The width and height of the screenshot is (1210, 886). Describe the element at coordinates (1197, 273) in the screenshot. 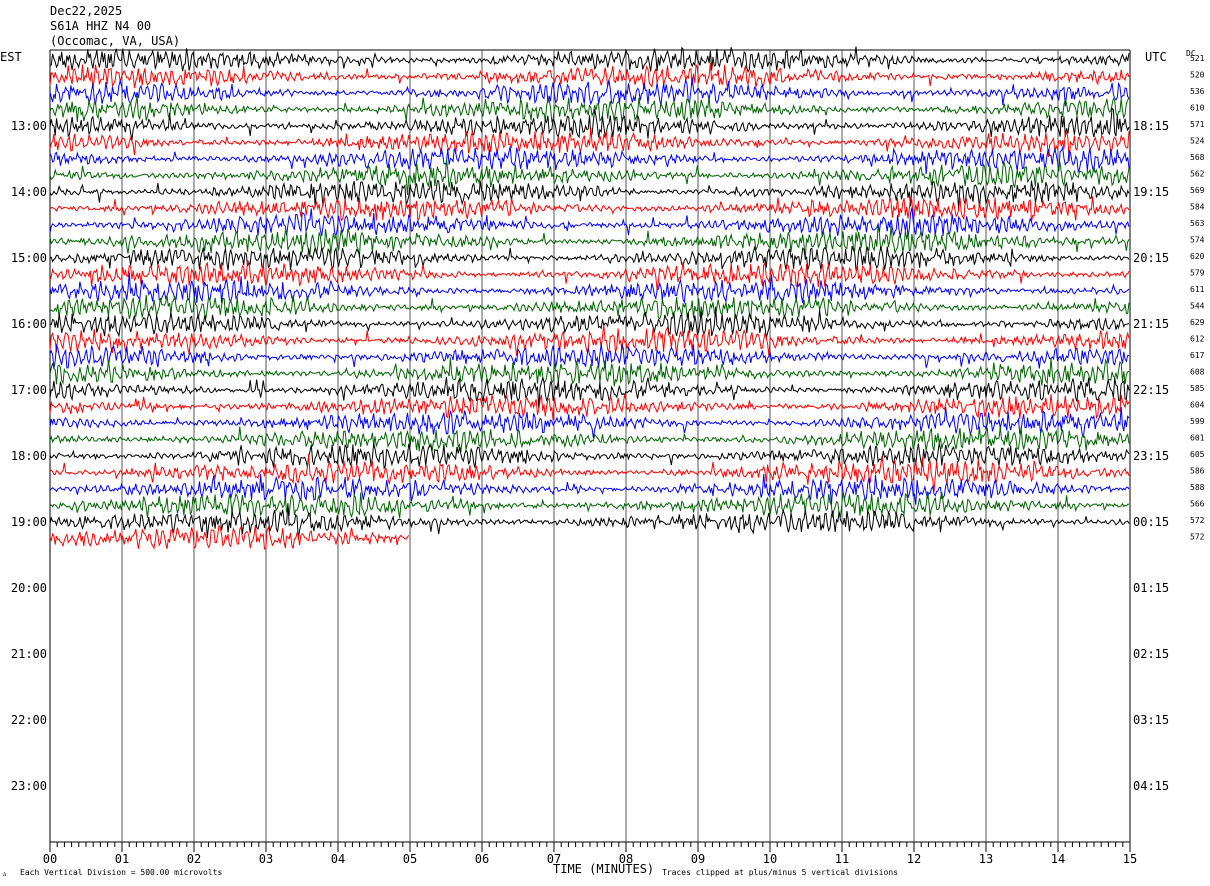

I see `dc-offset-label: 579` at that location.